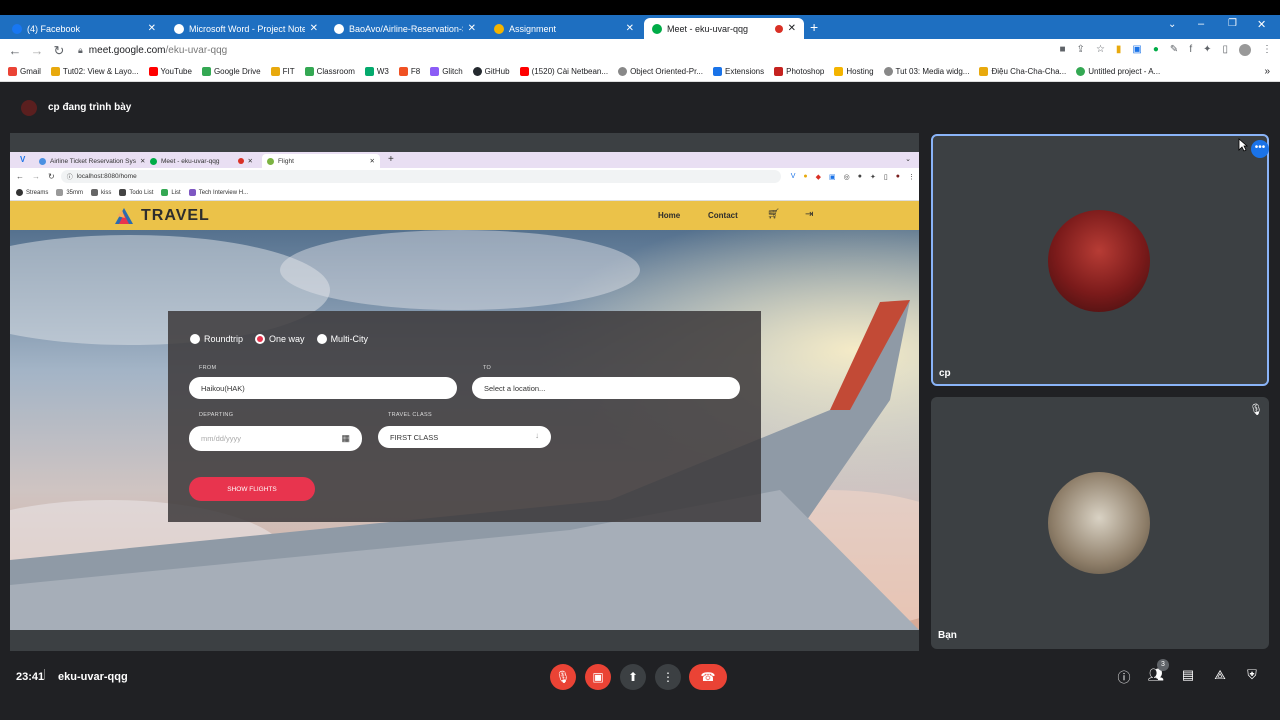 This screenshot has width=1280, height=720. I want to click on cart-icon: 🛒︎, so click(773, 214).